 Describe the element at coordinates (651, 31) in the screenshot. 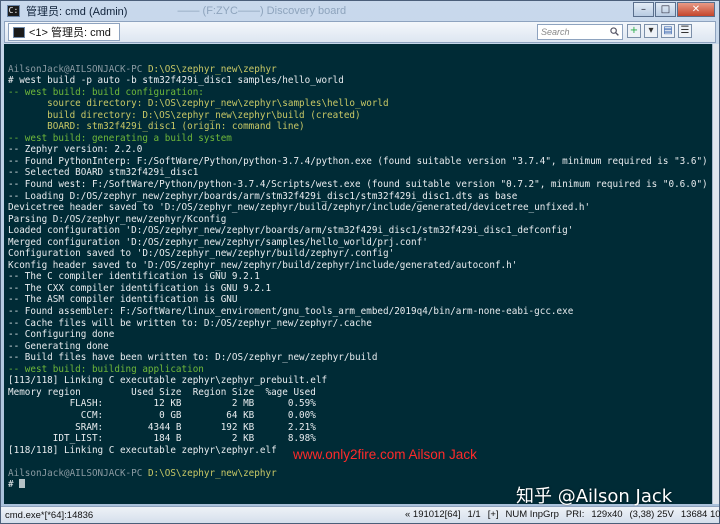

I see `dropdown-icon: ▾` at that location.